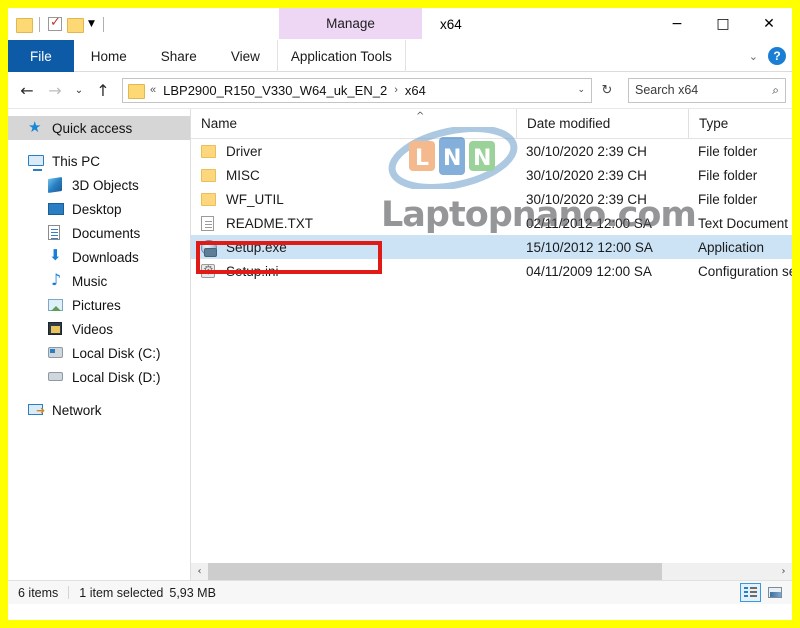  I want to click on up-button: ↑, so click(103, 90).